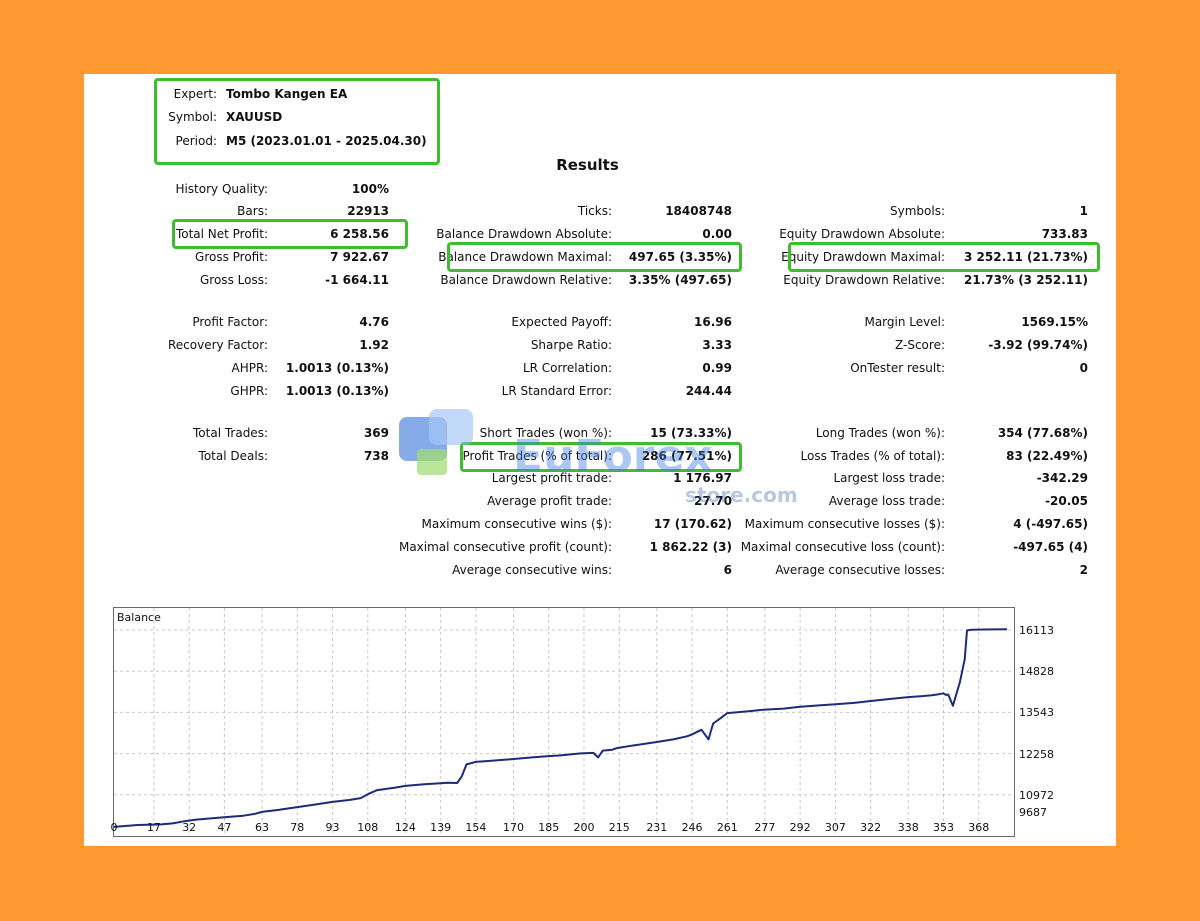 The height and width of the screenshot is (921, 1200). What do you see at coordinates (860, 570) in the screenshot?
I see `average-consecutive-losses-label: Average consecutive losses:` at bounding box center [860, 570].